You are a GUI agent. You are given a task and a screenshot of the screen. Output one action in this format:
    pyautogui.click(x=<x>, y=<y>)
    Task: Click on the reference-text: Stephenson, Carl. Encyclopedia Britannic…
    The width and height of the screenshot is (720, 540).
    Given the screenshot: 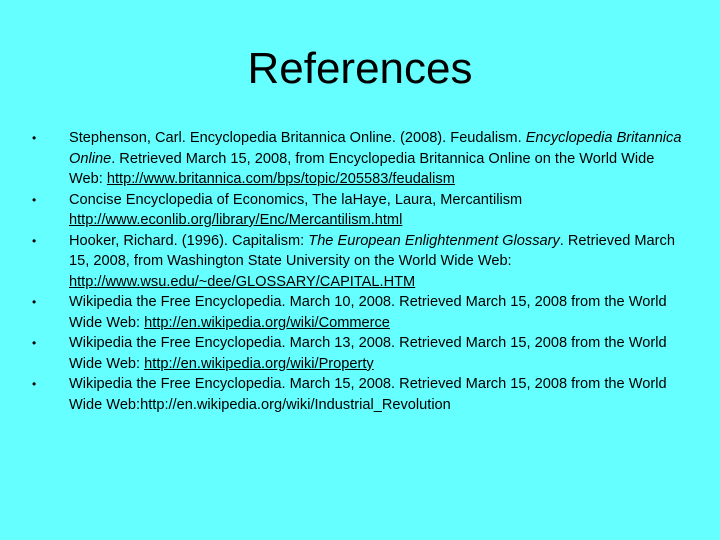 What is the action you would take?
    pyautogui.click(x=297, y=138)
    